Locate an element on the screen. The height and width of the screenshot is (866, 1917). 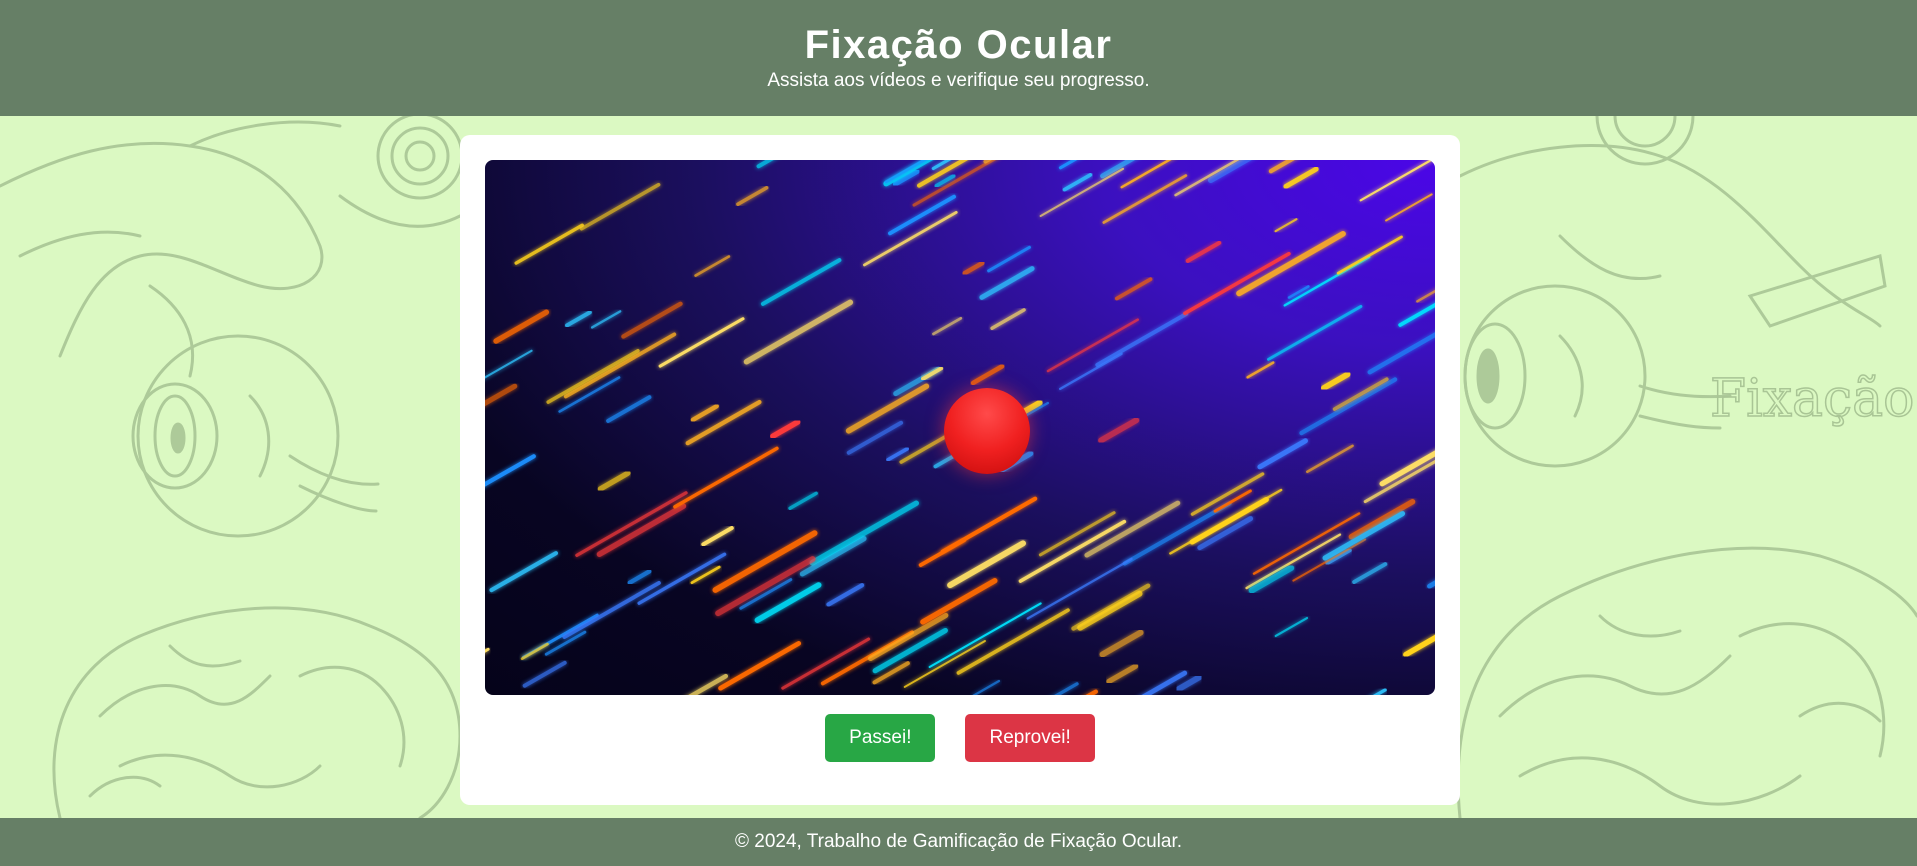
result-buttons: Passei! Reprovei! is located at coordinates (960, 738).